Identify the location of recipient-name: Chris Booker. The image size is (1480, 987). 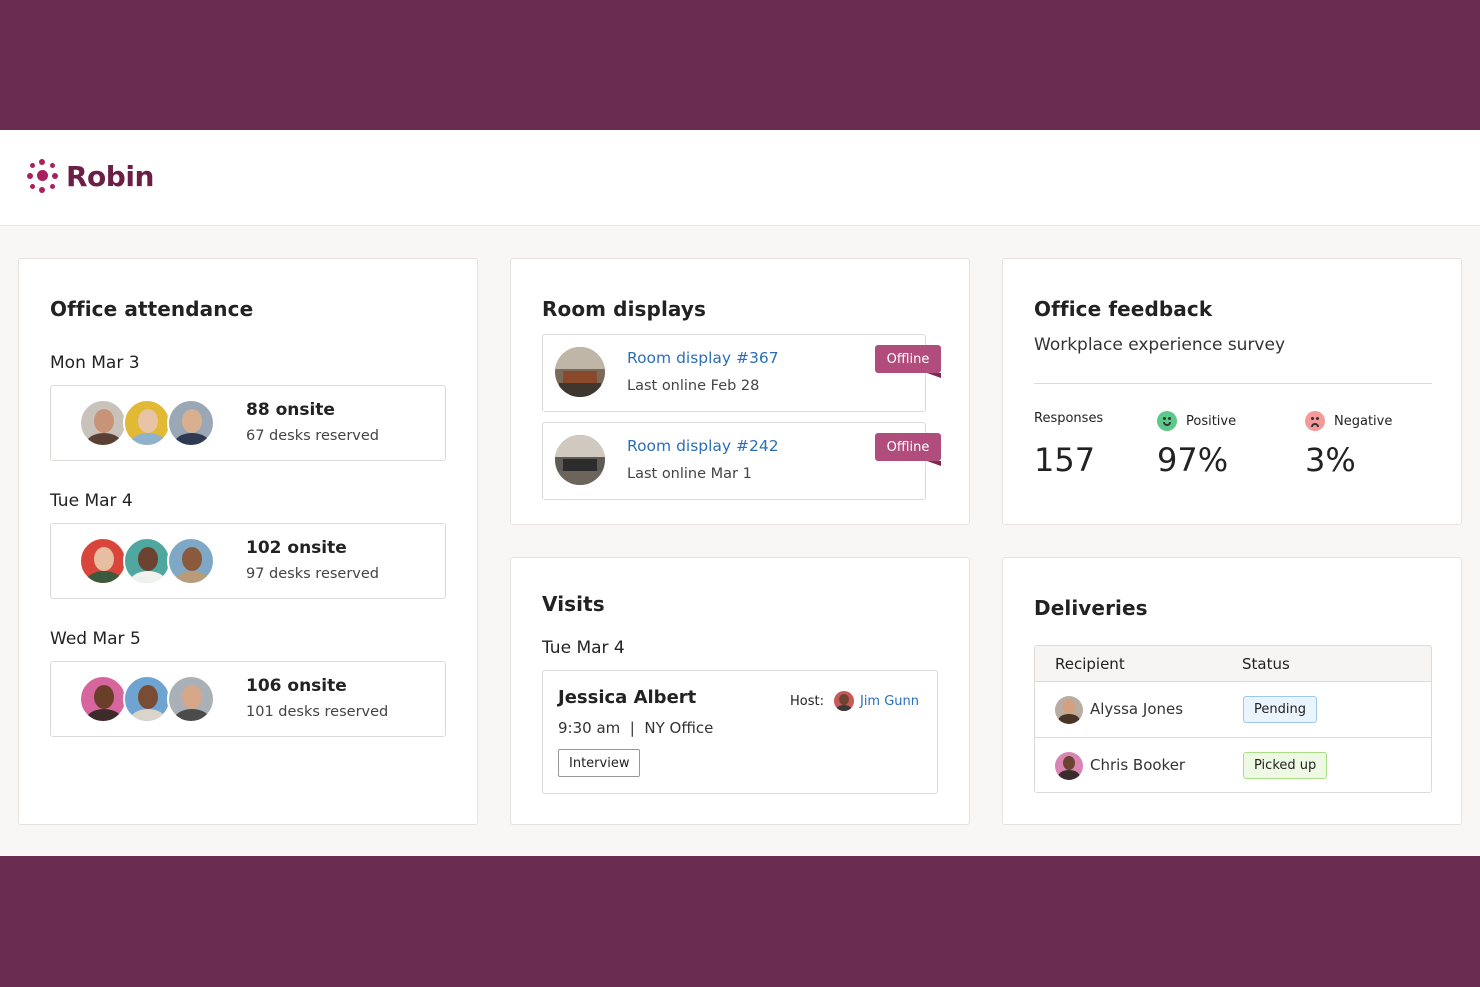
(1138, 765).